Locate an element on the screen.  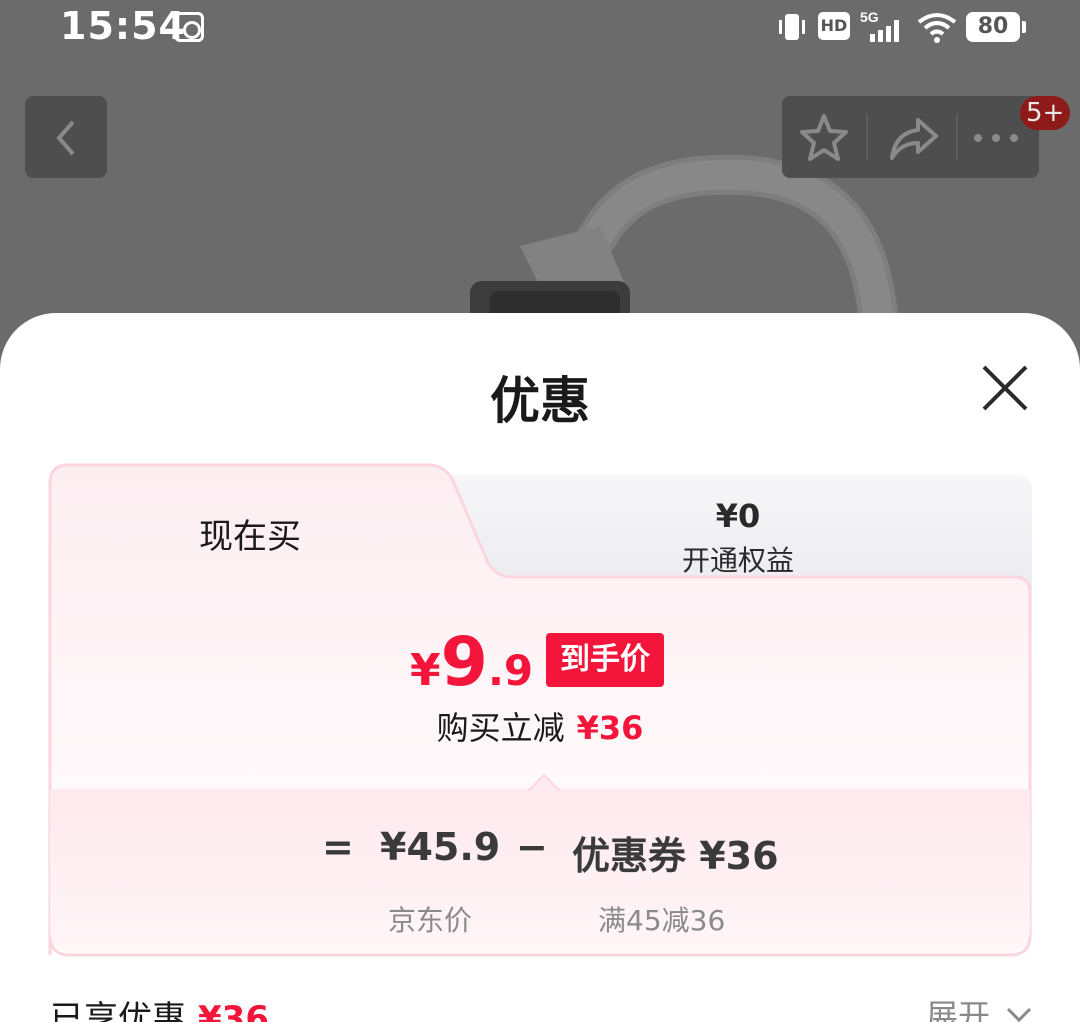
screenshot-icon is located at coordinates (189, 27).